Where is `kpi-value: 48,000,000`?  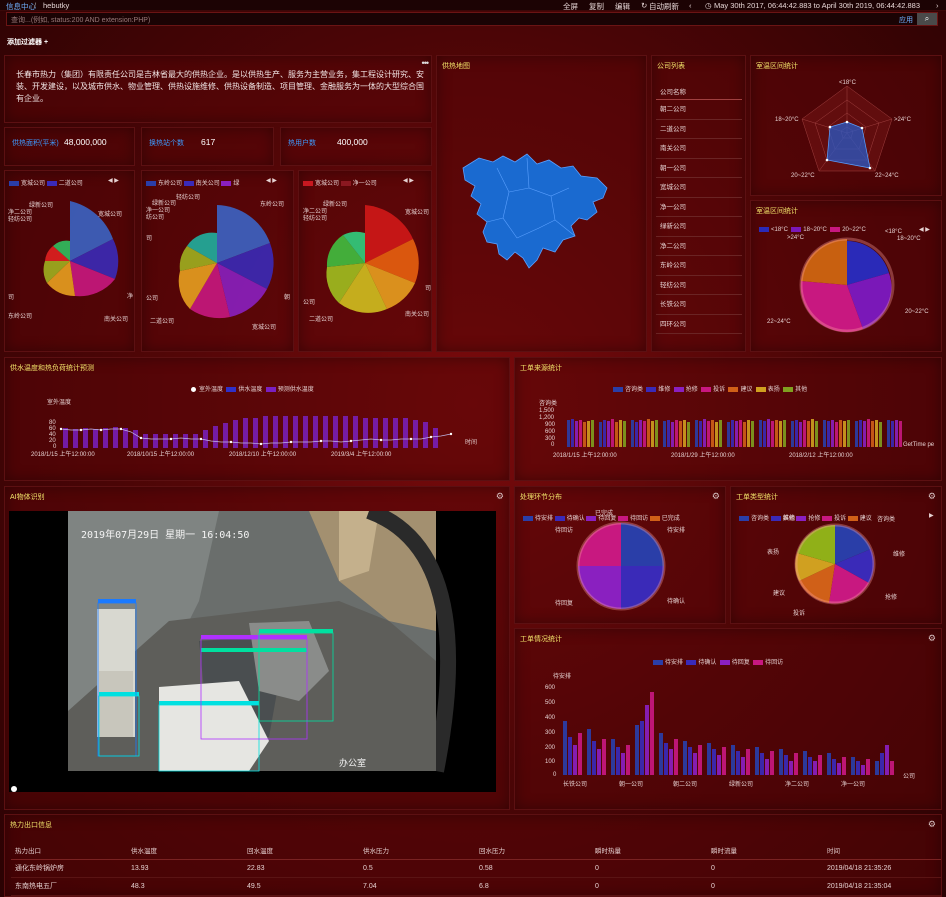
kpi-value: 48,000,000 is located at coordinates (85, 142).